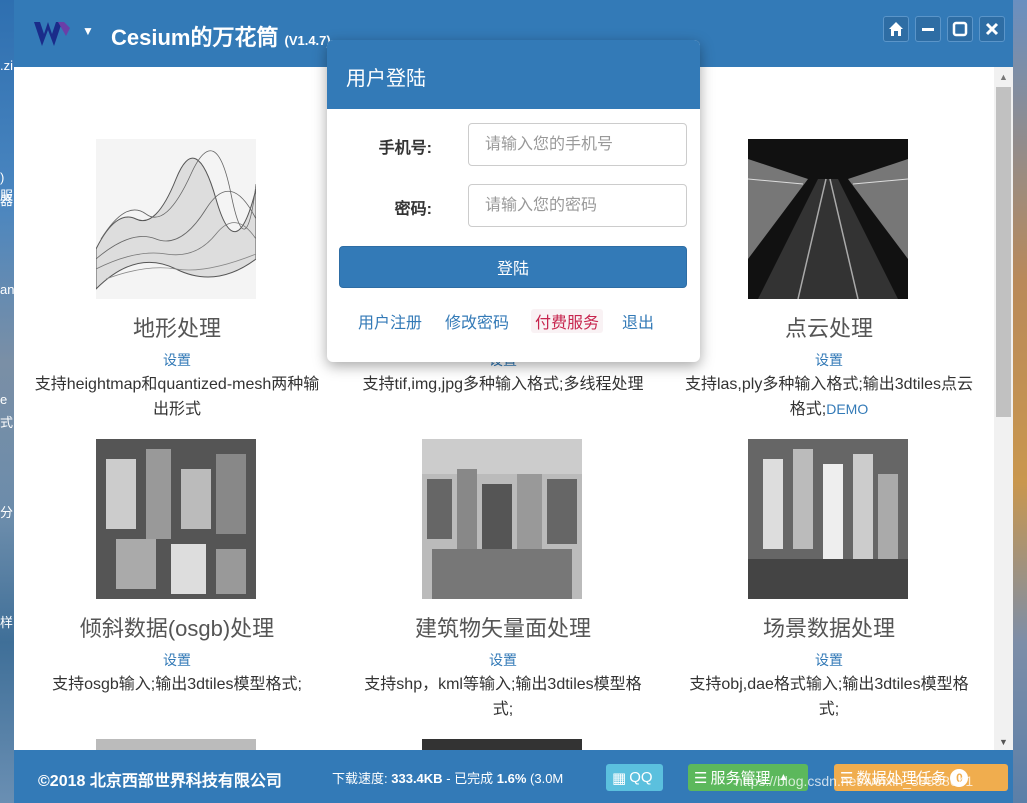 The height and width of the screenshot is (803, 1027). What do you see at coordinates (7, 422) in the screenshot?
I see `desktop-icon-label: 式` at bounding box center [7, 422].